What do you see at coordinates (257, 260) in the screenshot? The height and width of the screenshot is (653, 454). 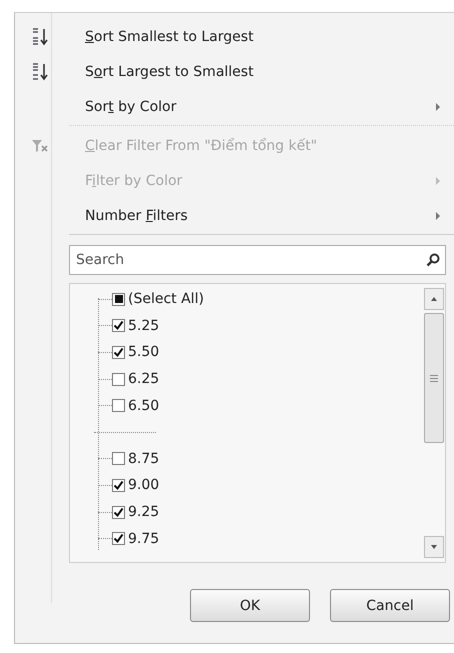 I see `search-field: Search` at bounding box center [257, 260].